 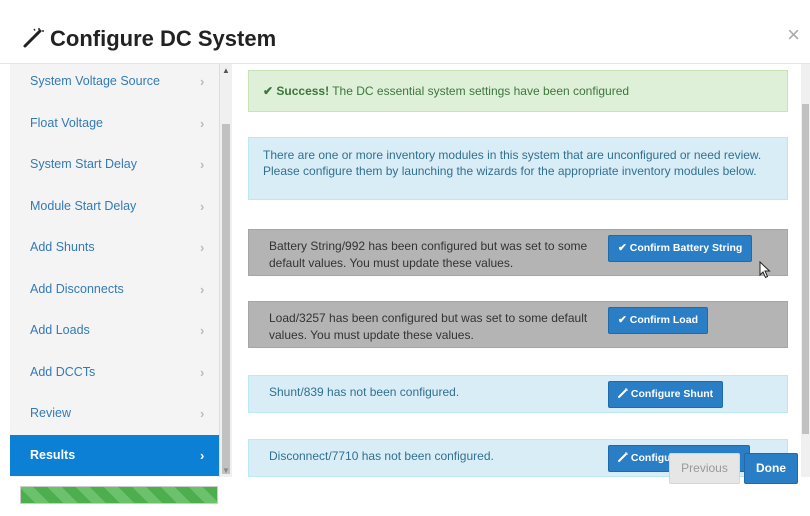 I want to click on sidebar-item-label: Add DCCTs, so click(x=63, y=372).